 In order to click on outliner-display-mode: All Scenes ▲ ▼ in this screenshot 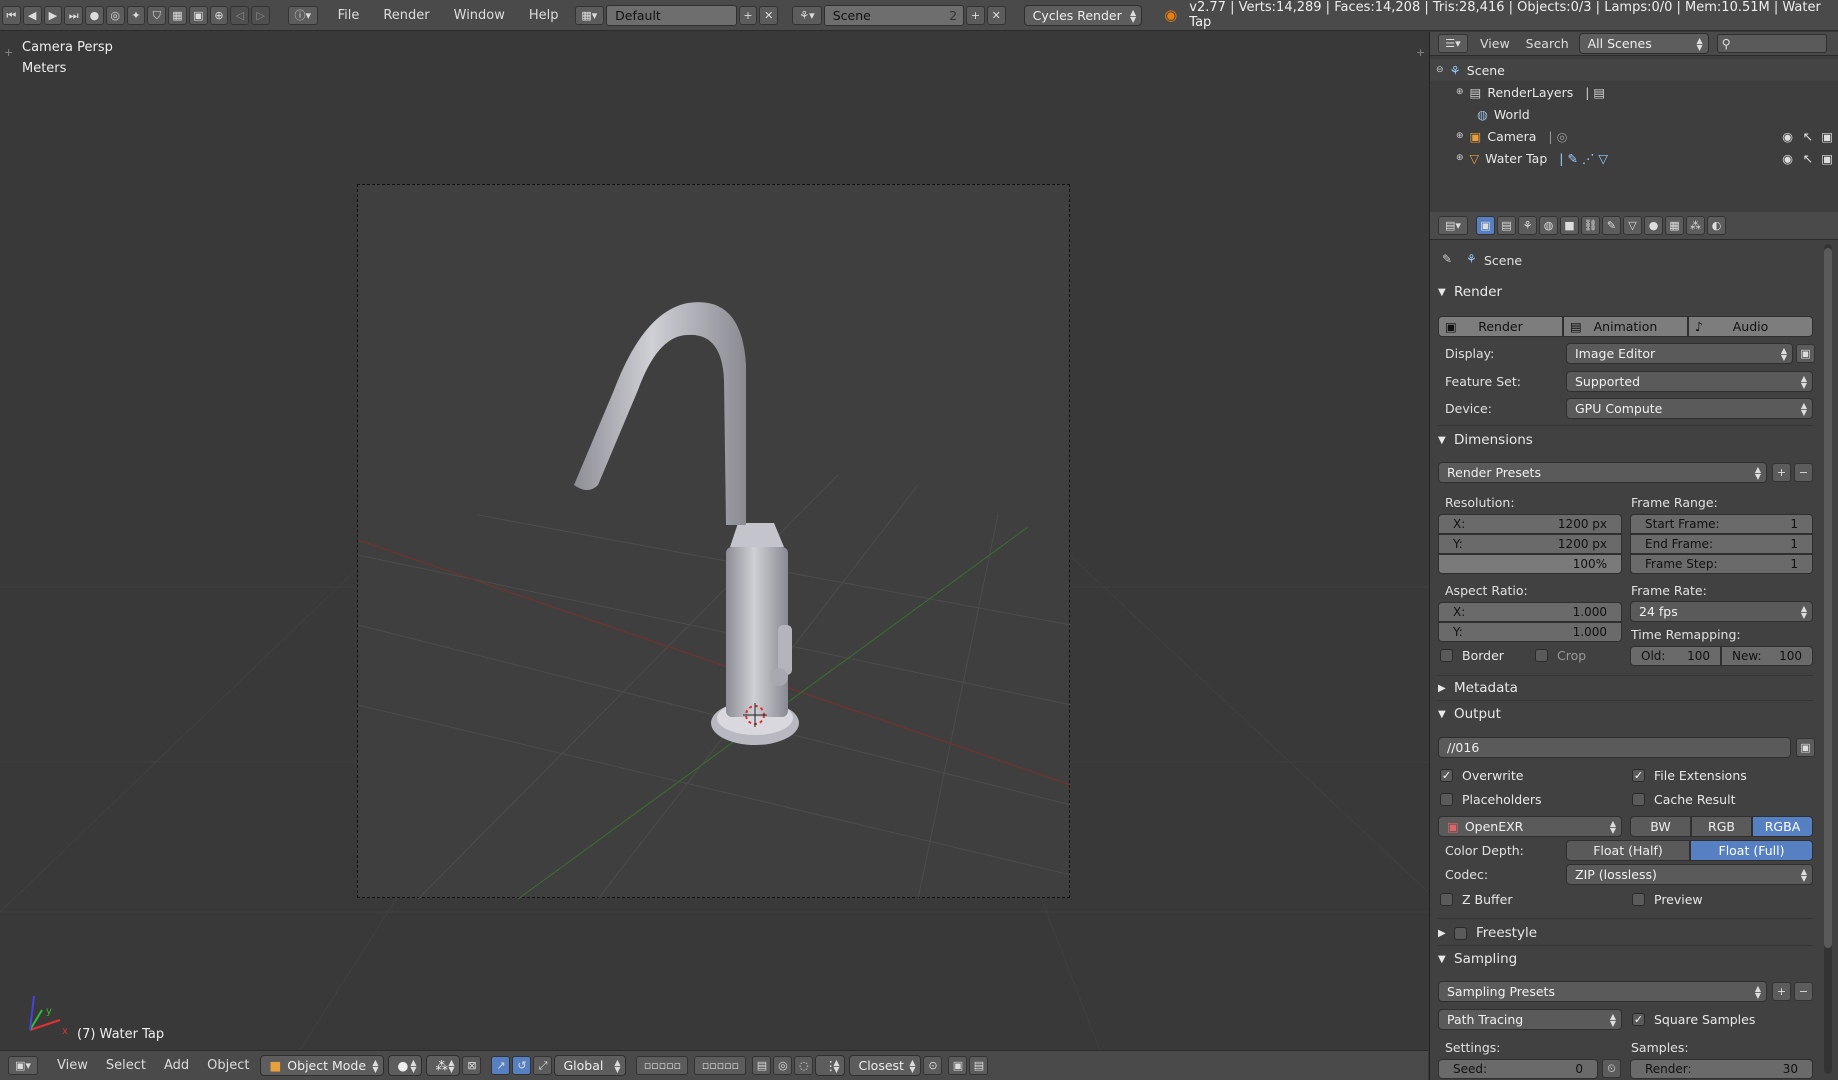, I will do `click(1643, 43)`.